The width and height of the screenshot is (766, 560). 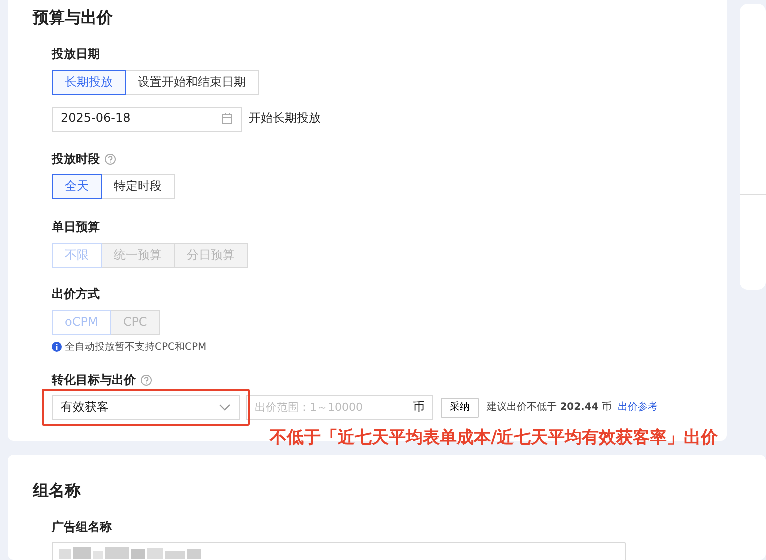 I want to click on info-text: 全自动投放暂不支持CPC和CPM, so click(x=136, y=347).